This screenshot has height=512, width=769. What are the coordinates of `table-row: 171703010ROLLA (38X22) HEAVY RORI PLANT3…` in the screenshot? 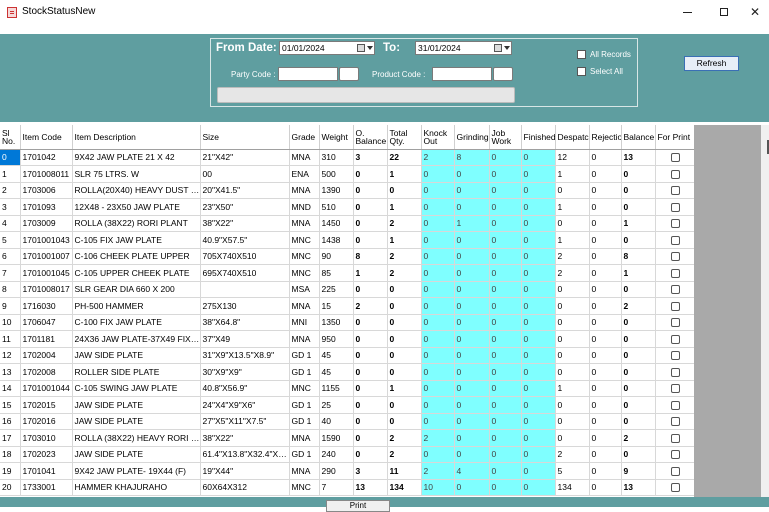 It's located at (347, 438).